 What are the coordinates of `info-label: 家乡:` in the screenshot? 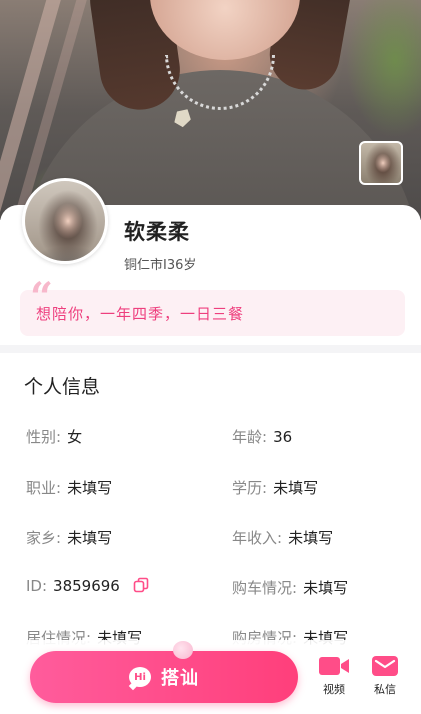 It's located at (44, 538).